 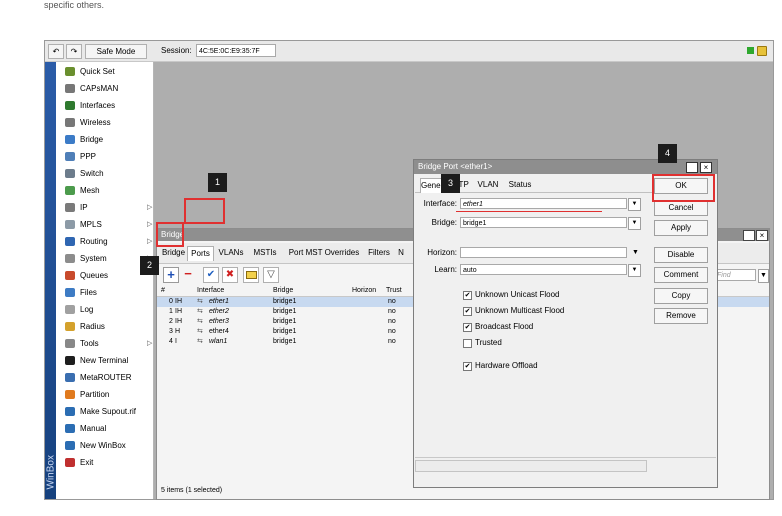 I want to click on disable-button: Disable, so click(x=681, y=255).